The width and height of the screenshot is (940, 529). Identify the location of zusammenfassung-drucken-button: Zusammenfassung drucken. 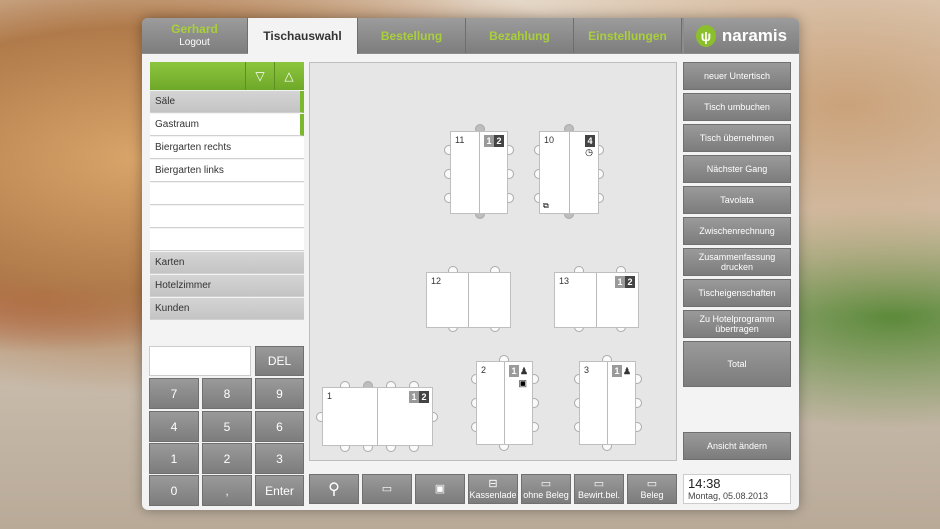
(737, 262).